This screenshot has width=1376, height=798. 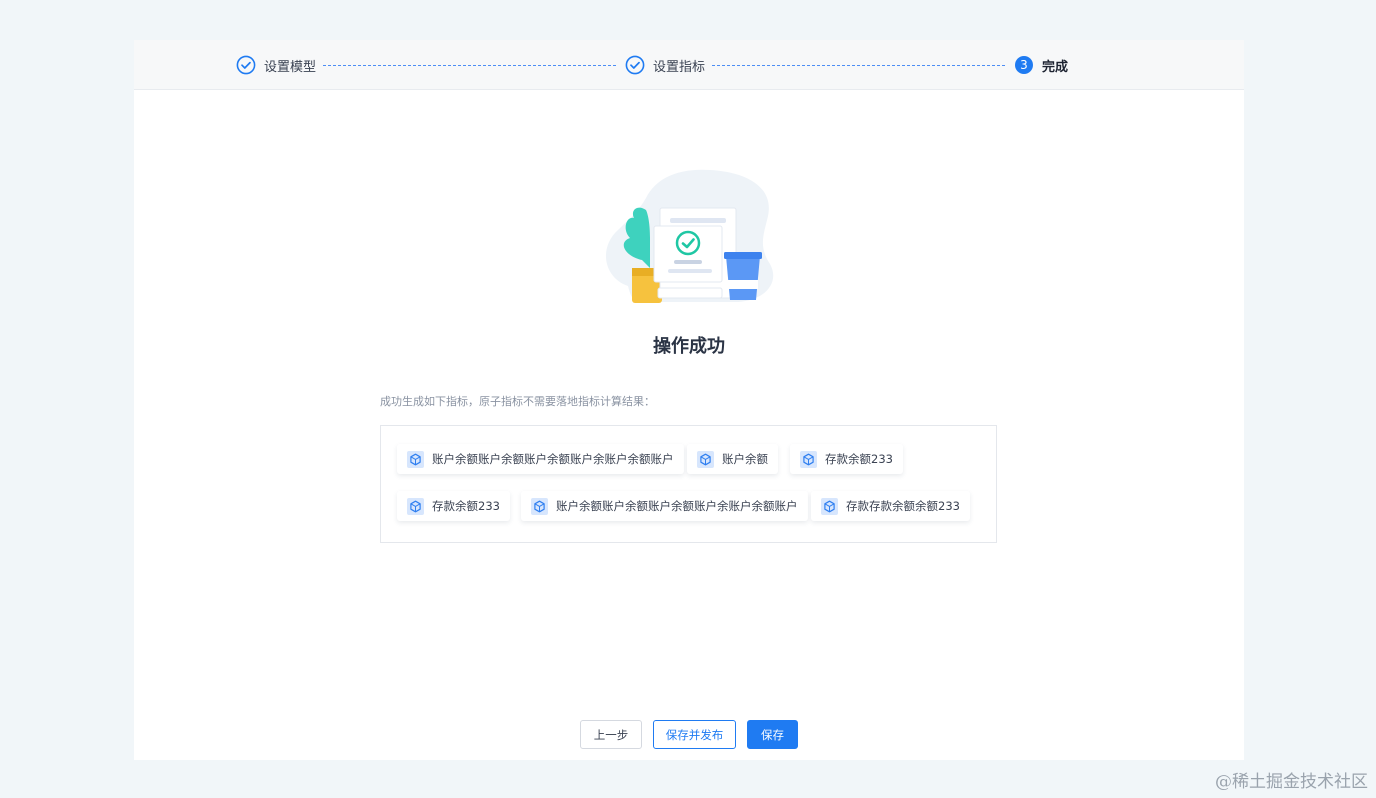 What do you see at coordinates (1024, 65) in the screenshot?
I see `step-number-badge: 3` at bounding box center [1024, 65].